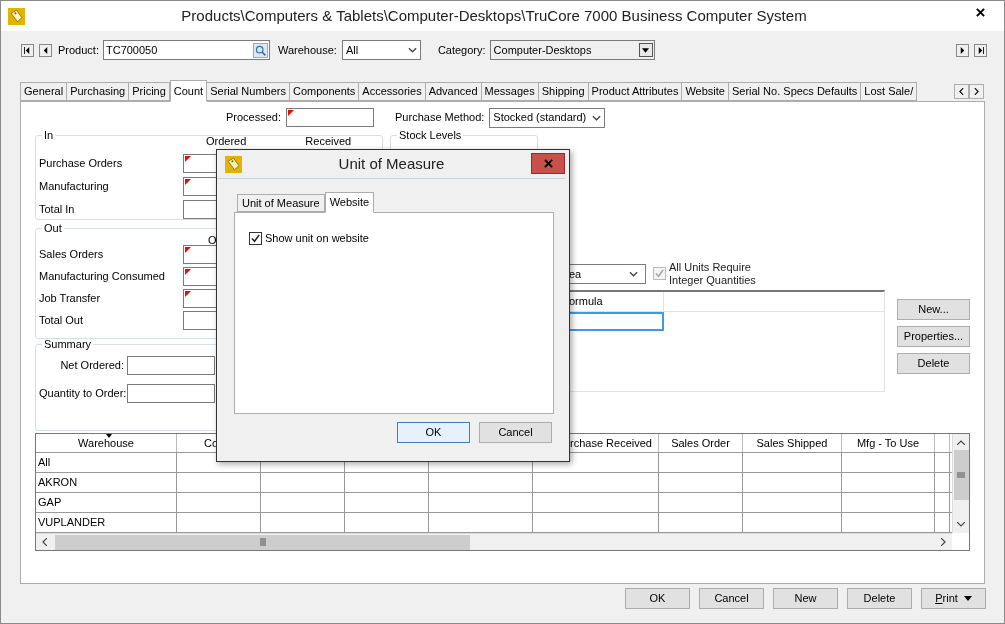 The height and width of the screenshot is (624, 1005). Describe the element at coordinates (71, 522) in the screenshot. I see `table-cell-text: VUPLANDER` at that location.